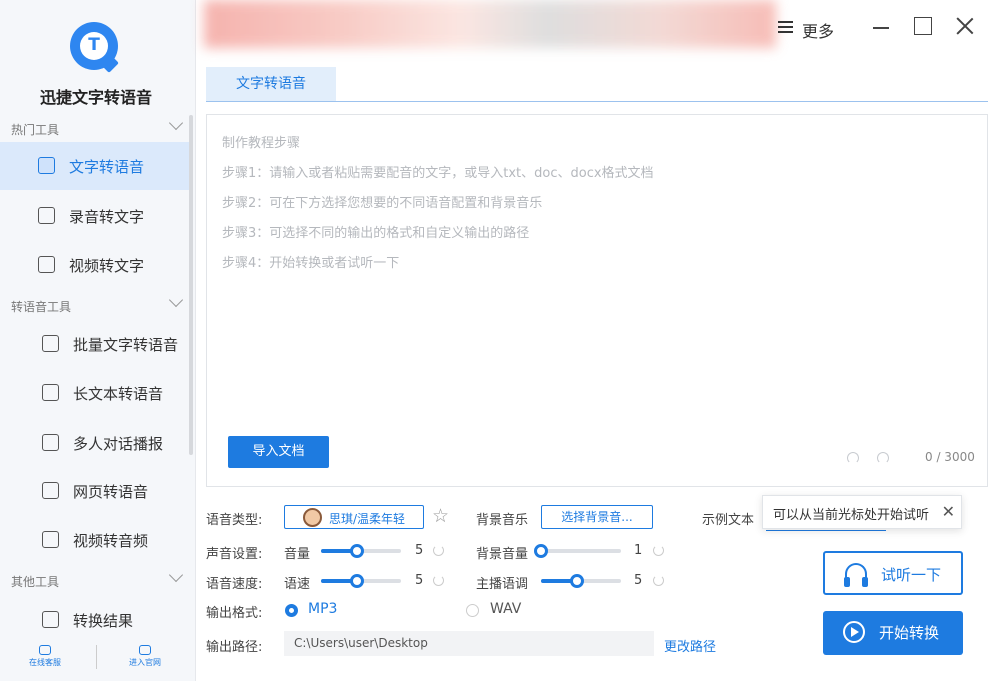 The width and height of the screenshot is (998, 681). I want to click on editor-hint-step: 步骤1：请输入或者粘贴需要配音的文字，或导入txt、doc、docx格式文档, so click(438, 173).